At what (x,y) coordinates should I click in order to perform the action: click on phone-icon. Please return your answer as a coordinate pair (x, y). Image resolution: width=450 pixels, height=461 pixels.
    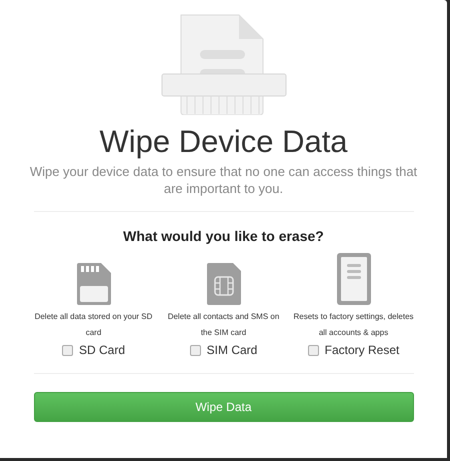
    Looking at the image, I should click on (353, 279).